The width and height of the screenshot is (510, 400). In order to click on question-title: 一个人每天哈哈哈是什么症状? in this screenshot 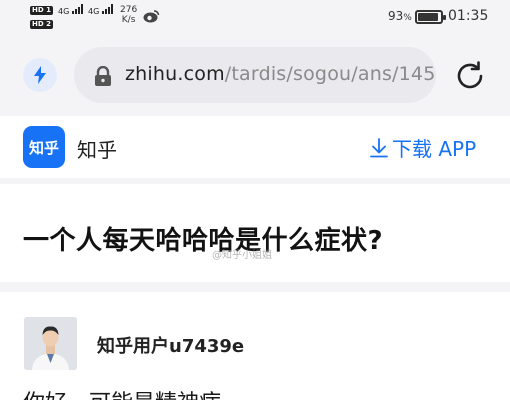, I will do `click(203, 238)`.